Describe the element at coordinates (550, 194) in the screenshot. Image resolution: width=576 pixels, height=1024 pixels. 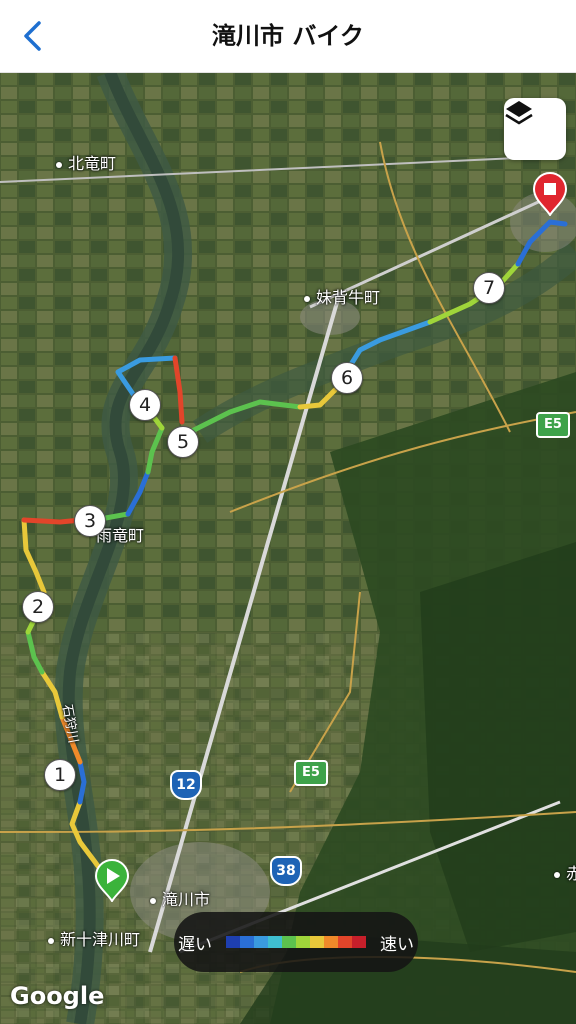
I see `stop-icon` at that location.